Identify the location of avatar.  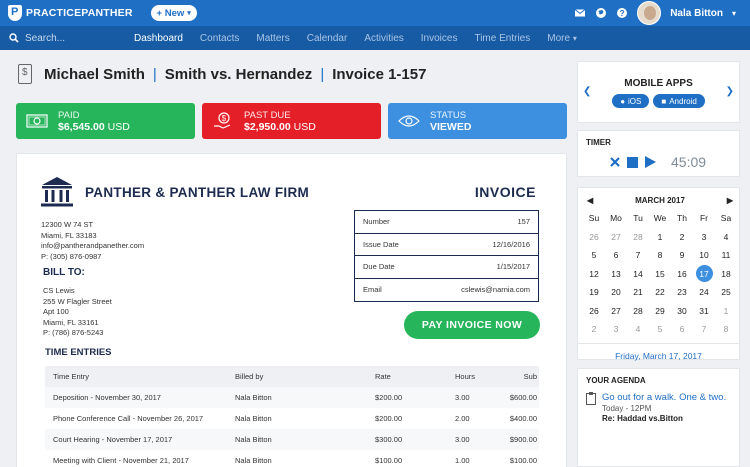
(649, 13).